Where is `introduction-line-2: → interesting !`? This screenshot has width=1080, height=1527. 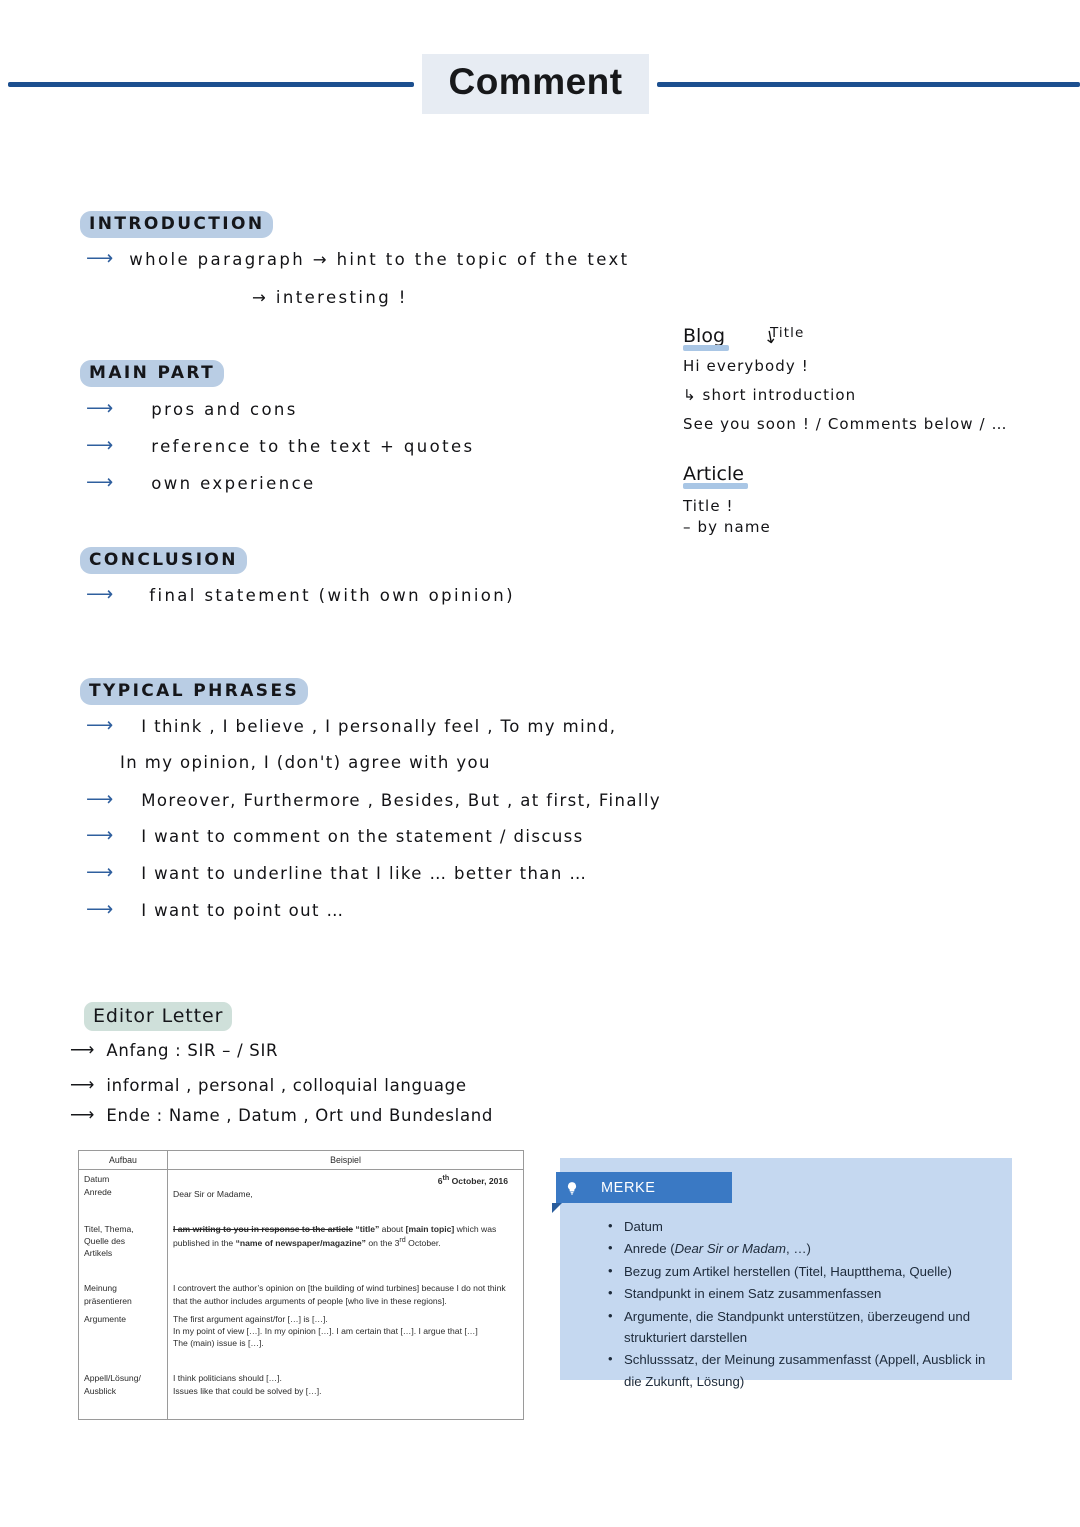 introduction-line-2: → interesting ! is located at coordinates (330, 298).